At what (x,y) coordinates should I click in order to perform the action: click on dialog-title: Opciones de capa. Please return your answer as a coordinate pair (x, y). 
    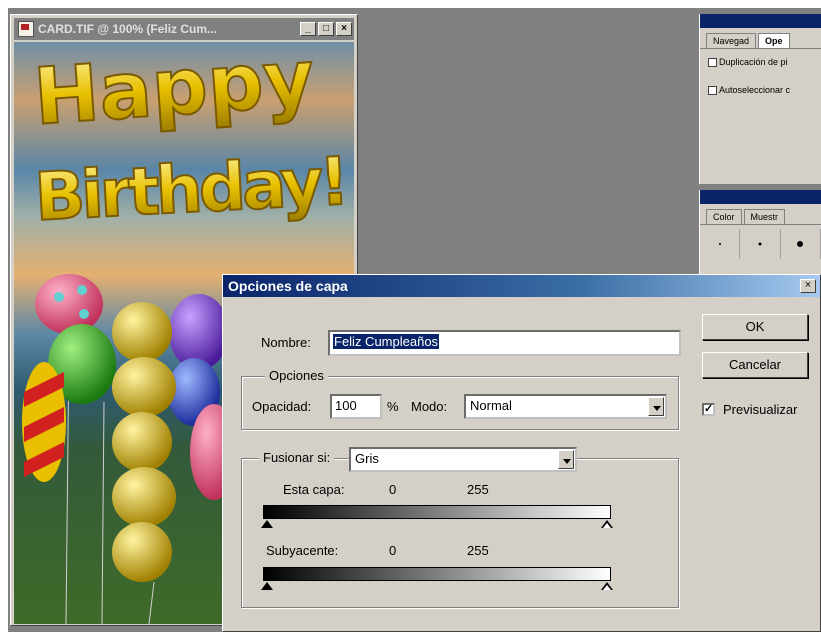
    Looking at the image, I should click on (288, 286).